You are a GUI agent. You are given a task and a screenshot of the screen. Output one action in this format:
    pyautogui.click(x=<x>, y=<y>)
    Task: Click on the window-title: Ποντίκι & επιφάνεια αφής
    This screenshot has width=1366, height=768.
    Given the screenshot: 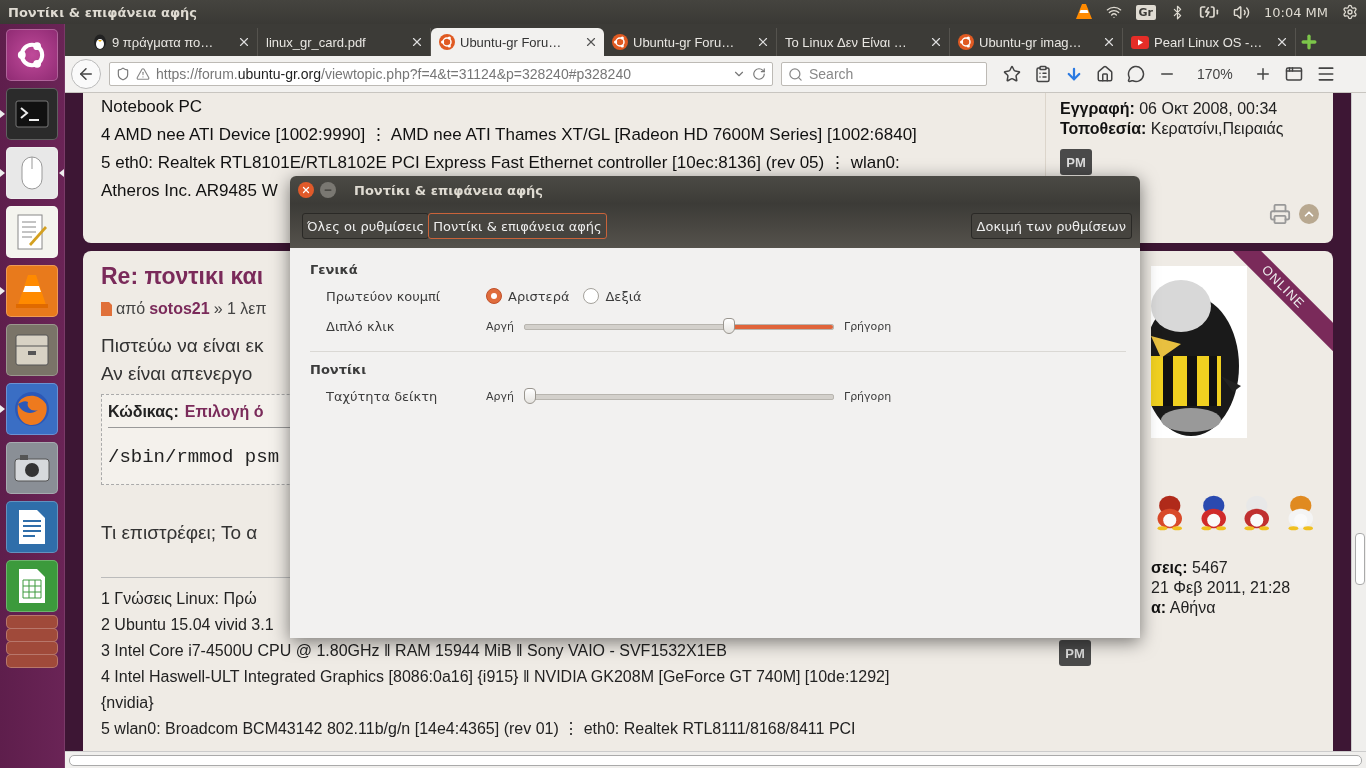 What is the action you would take?
    pyautogui.click(x=103, y=12)
    